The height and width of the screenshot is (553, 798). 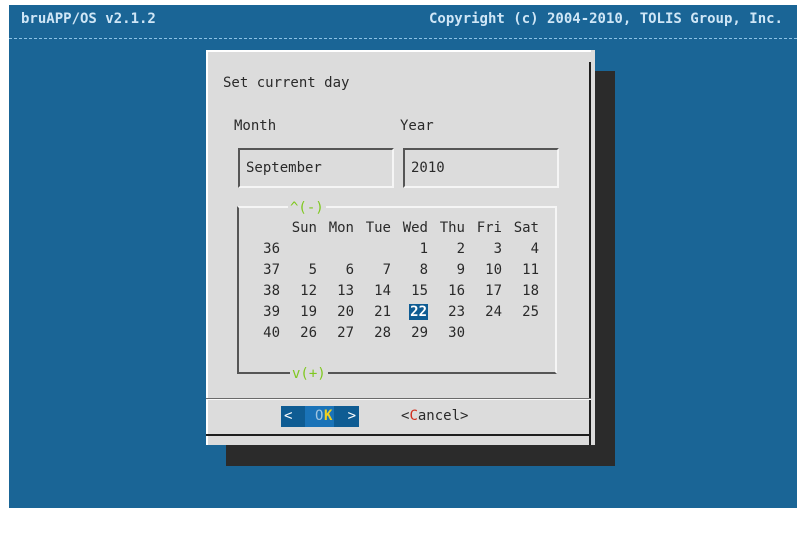 What do you see at coordinates (446, 270) in the screenshot?
I see `day-cell: 9` at bounding box center [446, 270].